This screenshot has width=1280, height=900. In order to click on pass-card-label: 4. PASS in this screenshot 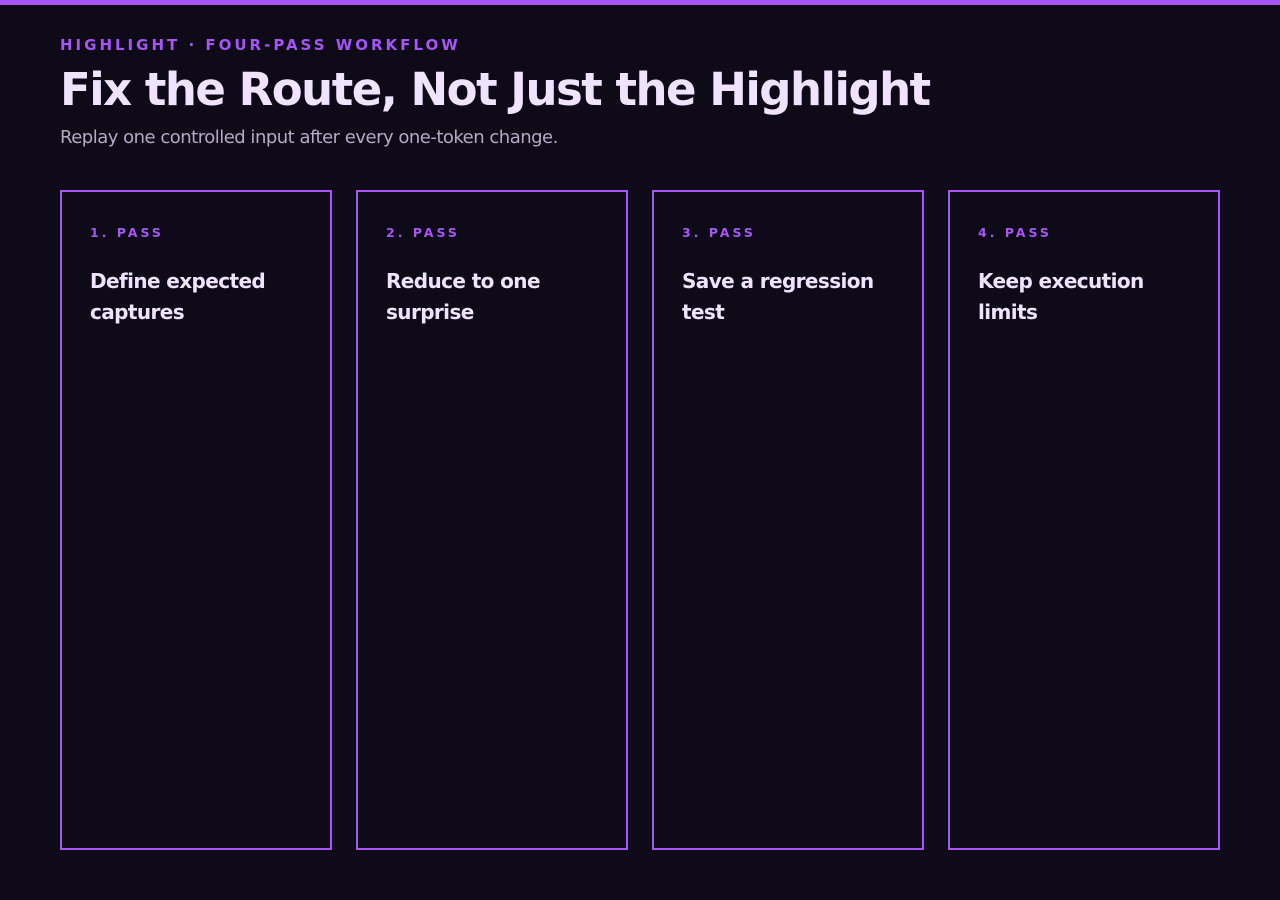, I will do `click(1015, 232)`.